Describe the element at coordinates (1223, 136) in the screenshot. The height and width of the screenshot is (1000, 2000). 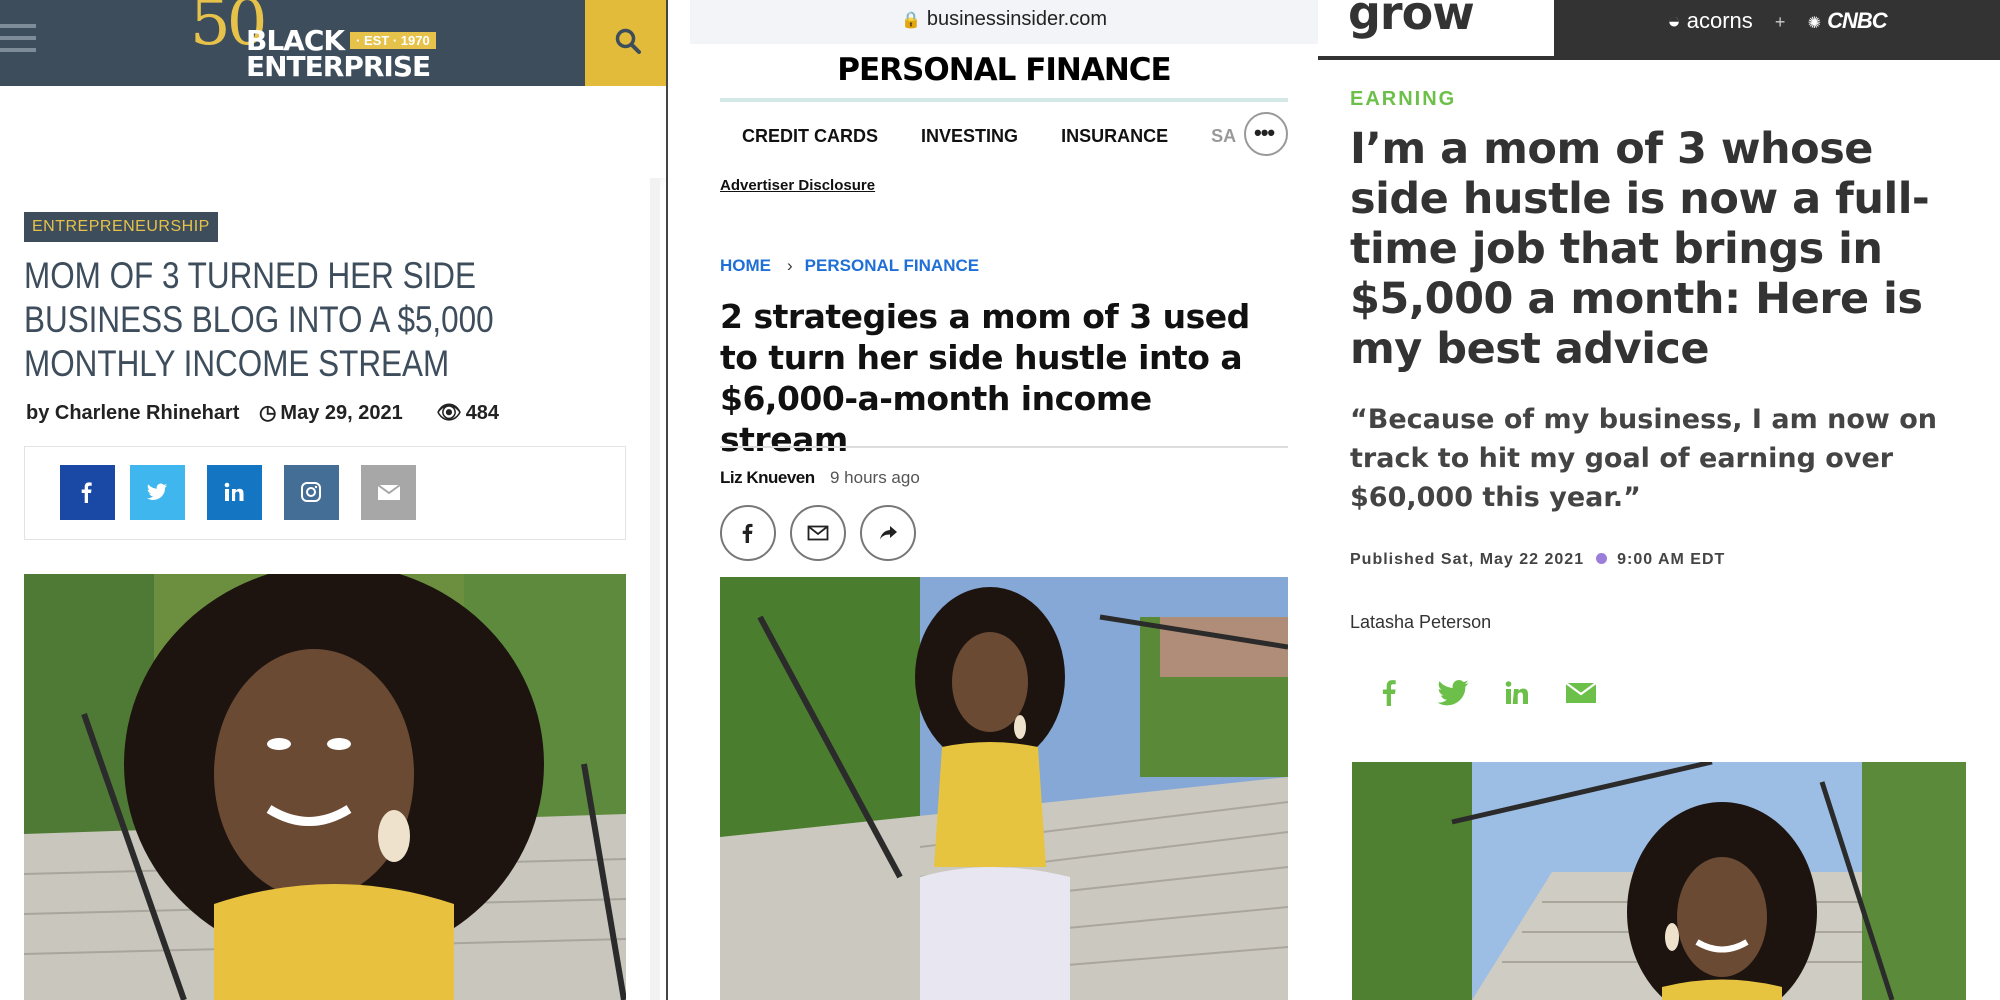
I see `nav-savings: SA` at that location.